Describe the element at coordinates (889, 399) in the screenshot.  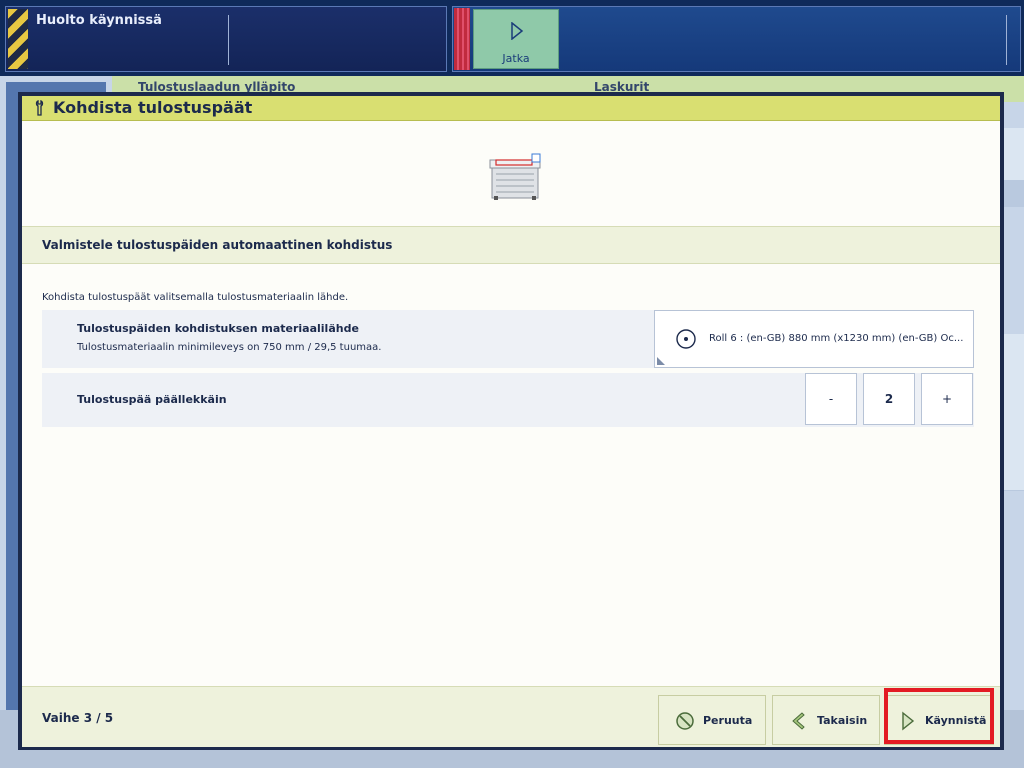
I see `overlap-value-field: 2` at that location.